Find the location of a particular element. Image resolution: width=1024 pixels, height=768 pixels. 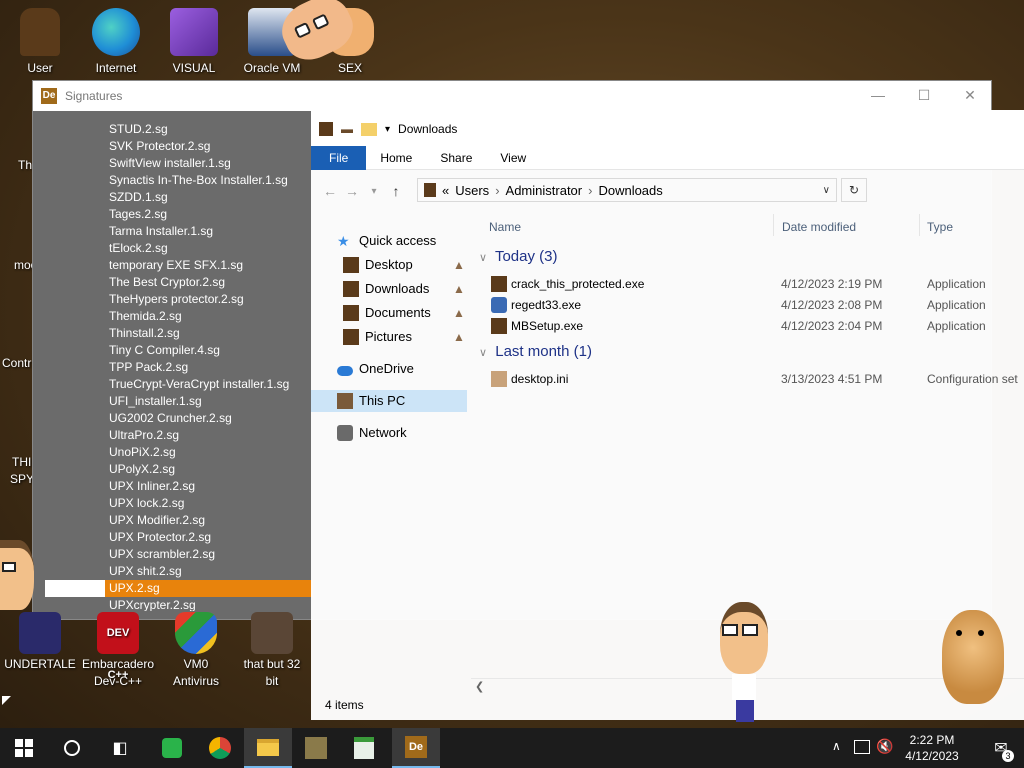

tab-view: View is located at coordinates (513, 158).